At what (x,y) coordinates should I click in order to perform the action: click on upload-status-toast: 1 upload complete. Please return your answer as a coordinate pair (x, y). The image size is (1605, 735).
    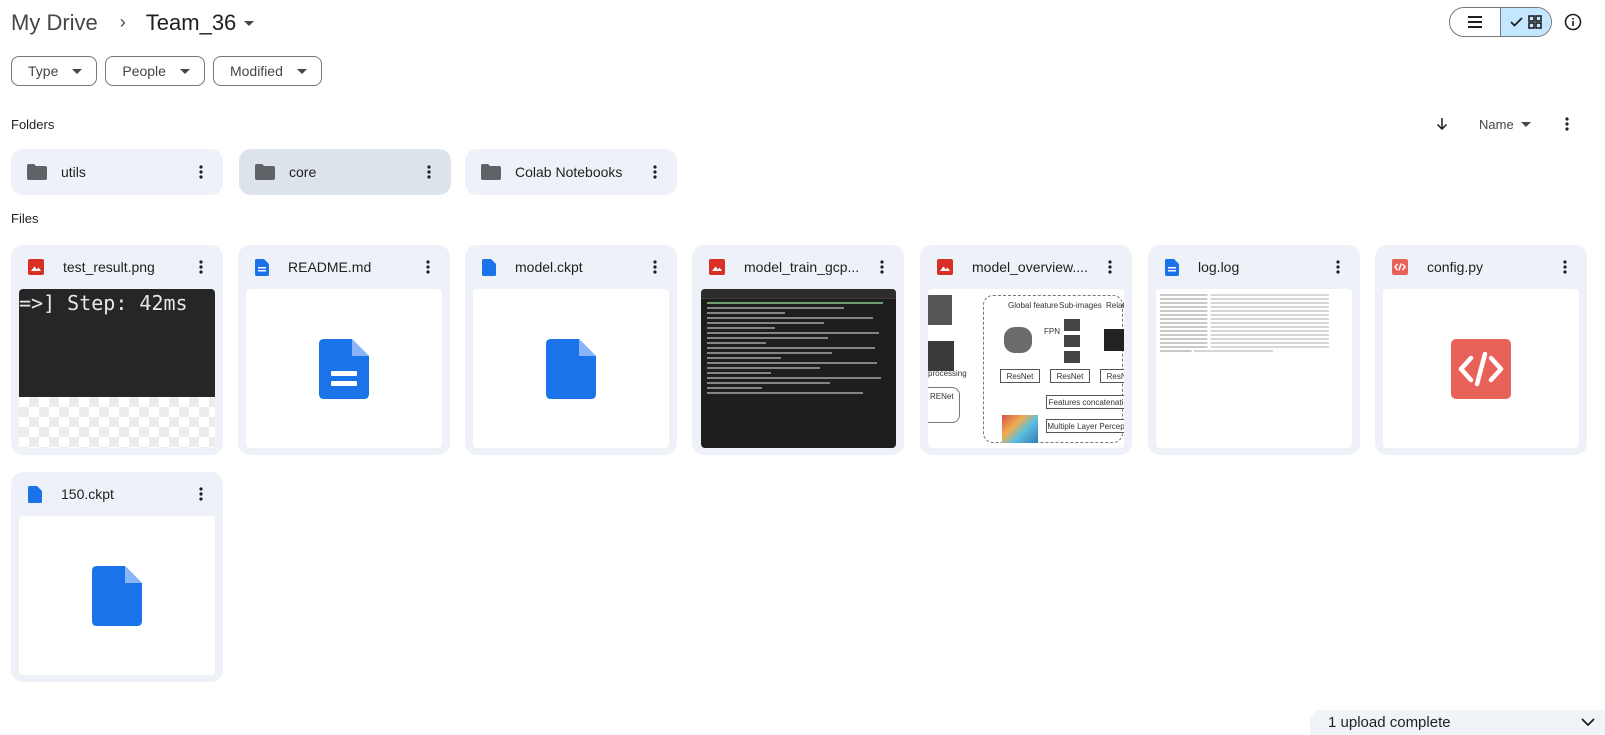
    Looking at the image, I should click on (1457, 722).